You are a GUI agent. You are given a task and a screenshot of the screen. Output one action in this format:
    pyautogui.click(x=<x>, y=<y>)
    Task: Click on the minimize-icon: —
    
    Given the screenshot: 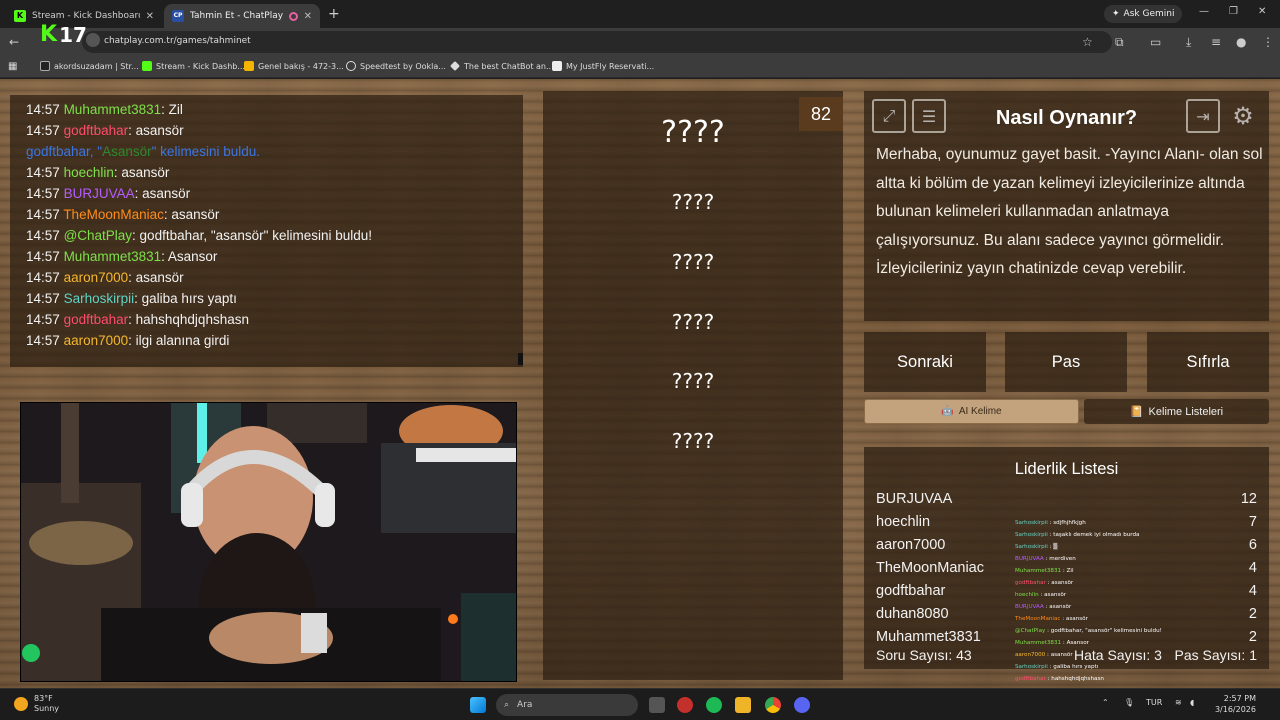 What is the action you would take?
    pyautogui.click(x=1204, y=11)
    